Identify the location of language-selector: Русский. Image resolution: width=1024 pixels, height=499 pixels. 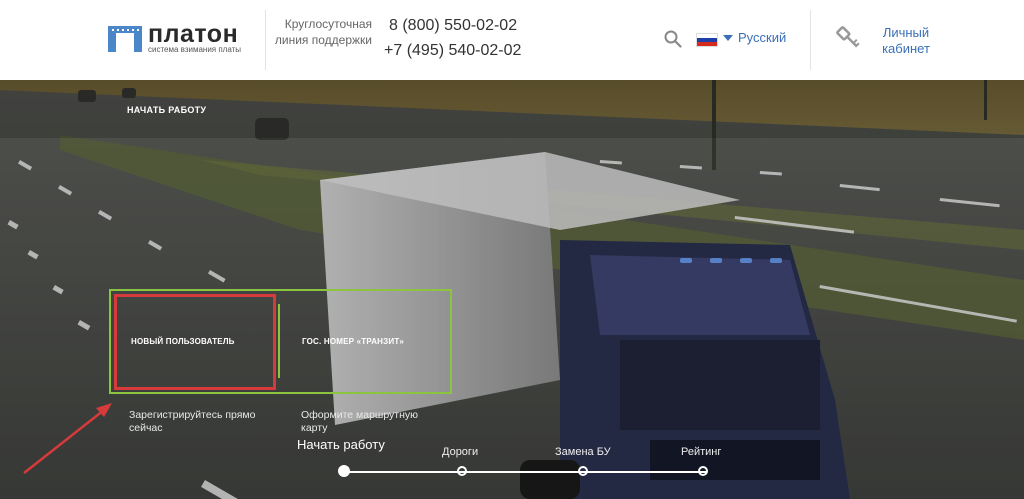
(762, 37).